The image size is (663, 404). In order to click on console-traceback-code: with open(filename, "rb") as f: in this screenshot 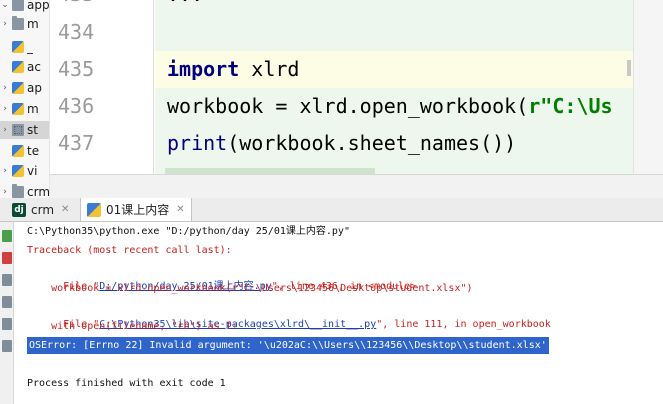, I will do `click(132, 326)`.